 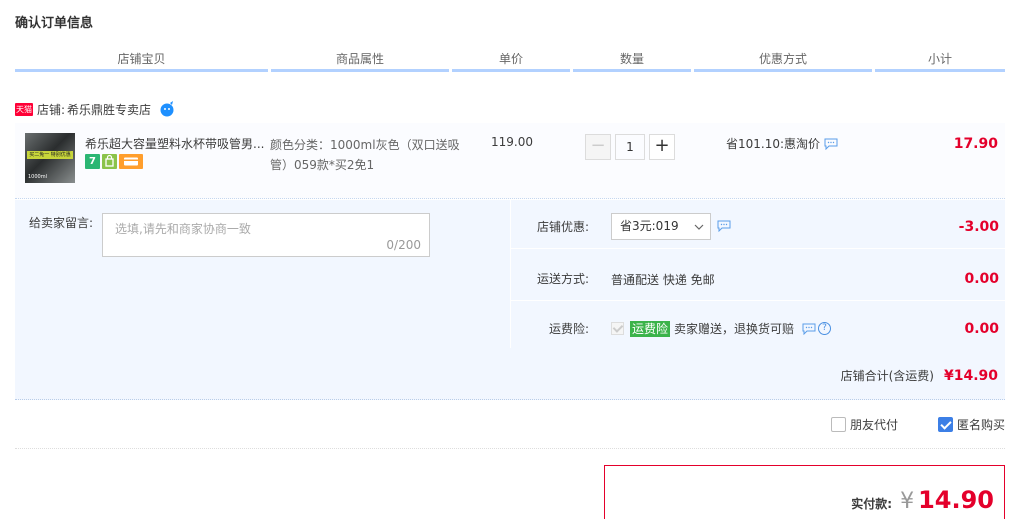 What do you see at coordinates (872, 504) in the screenshot?
I see `payment-label: 实付款:` at bounding box center [872, 504].